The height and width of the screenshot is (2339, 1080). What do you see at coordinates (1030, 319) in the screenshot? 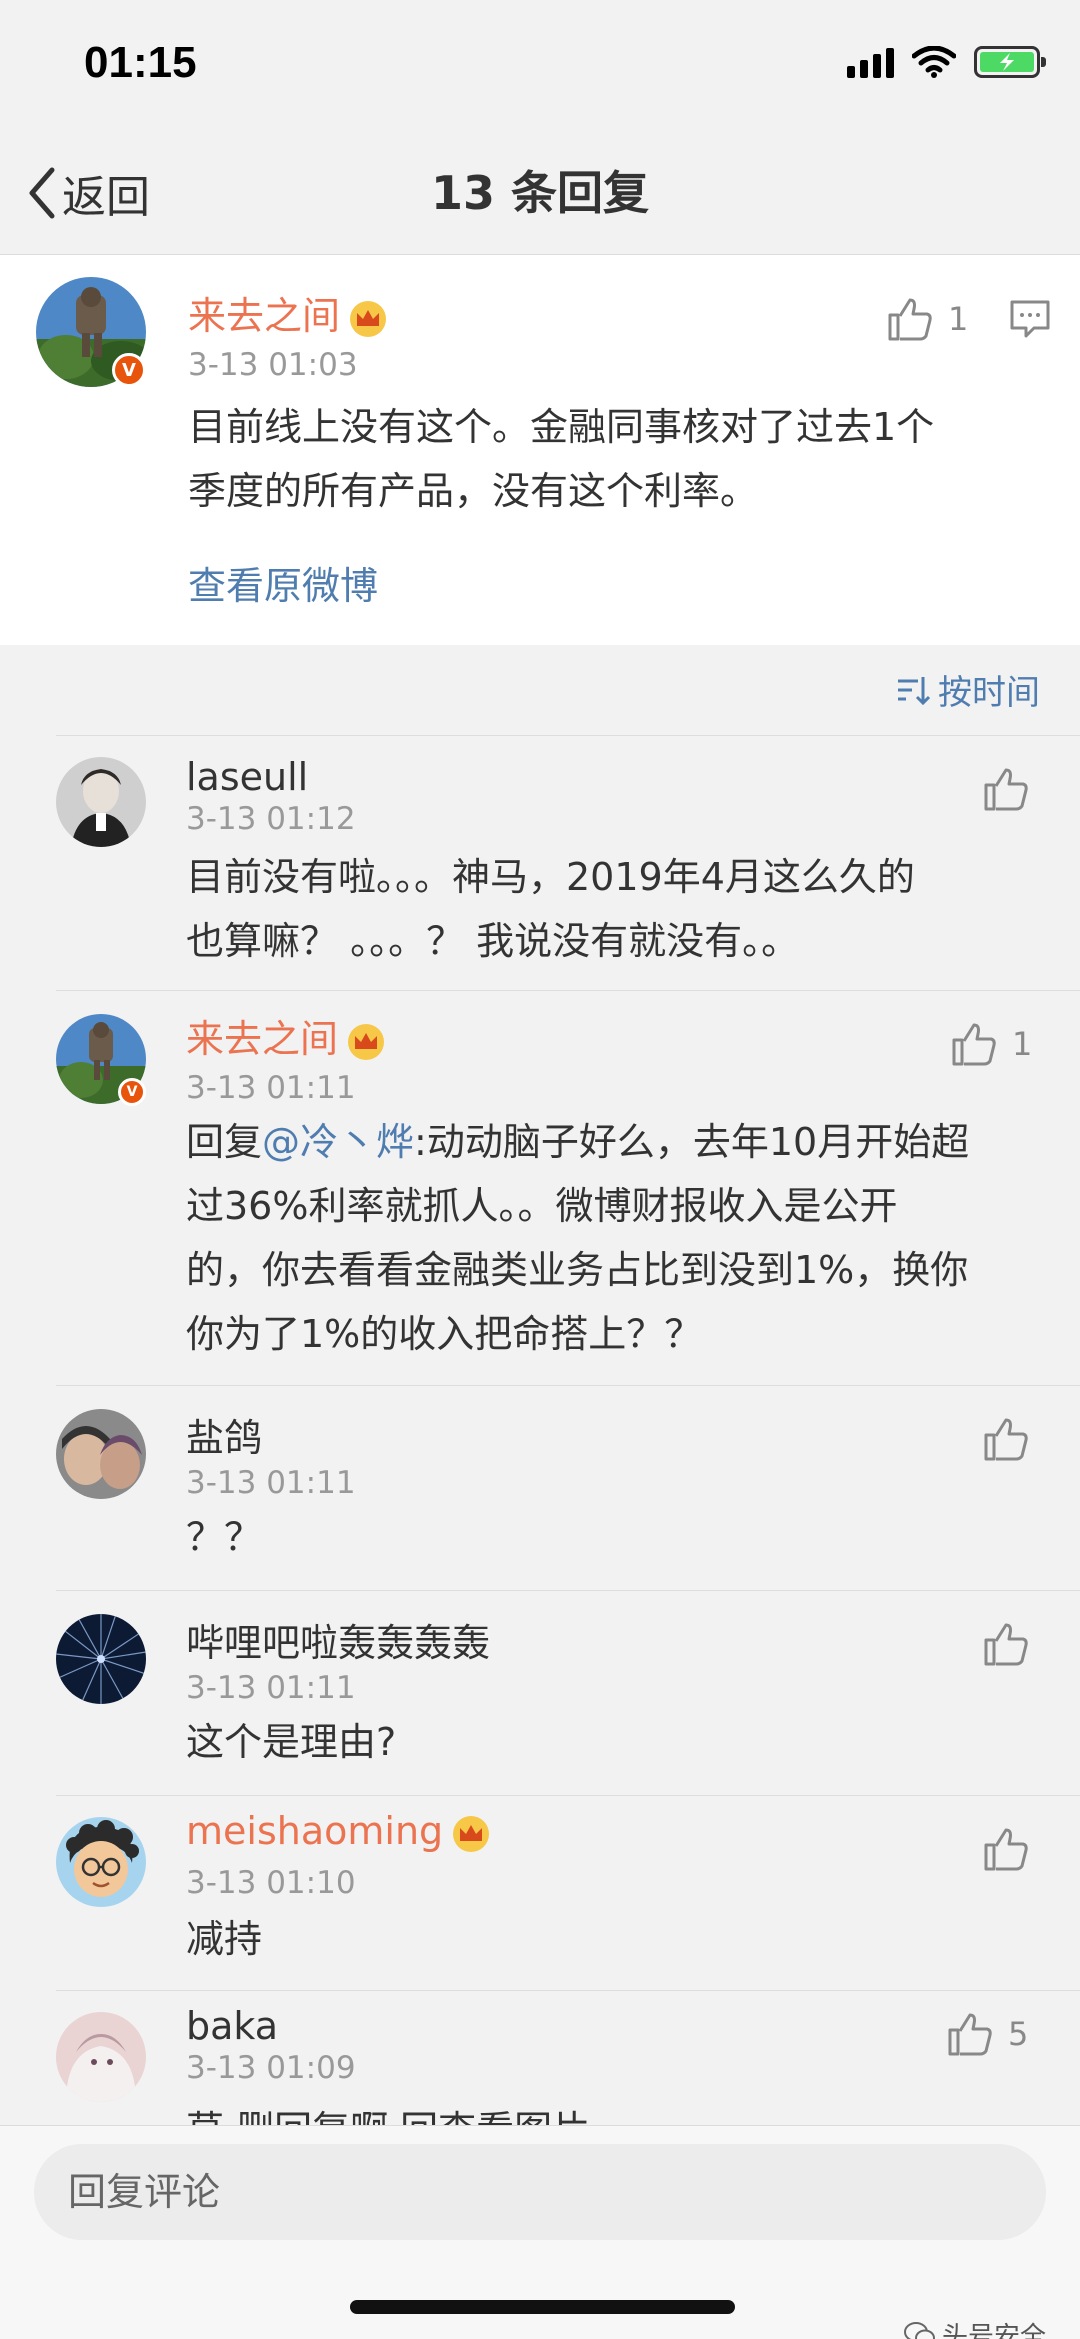
I see `comment-icon` at bounding box center [1030, 319].